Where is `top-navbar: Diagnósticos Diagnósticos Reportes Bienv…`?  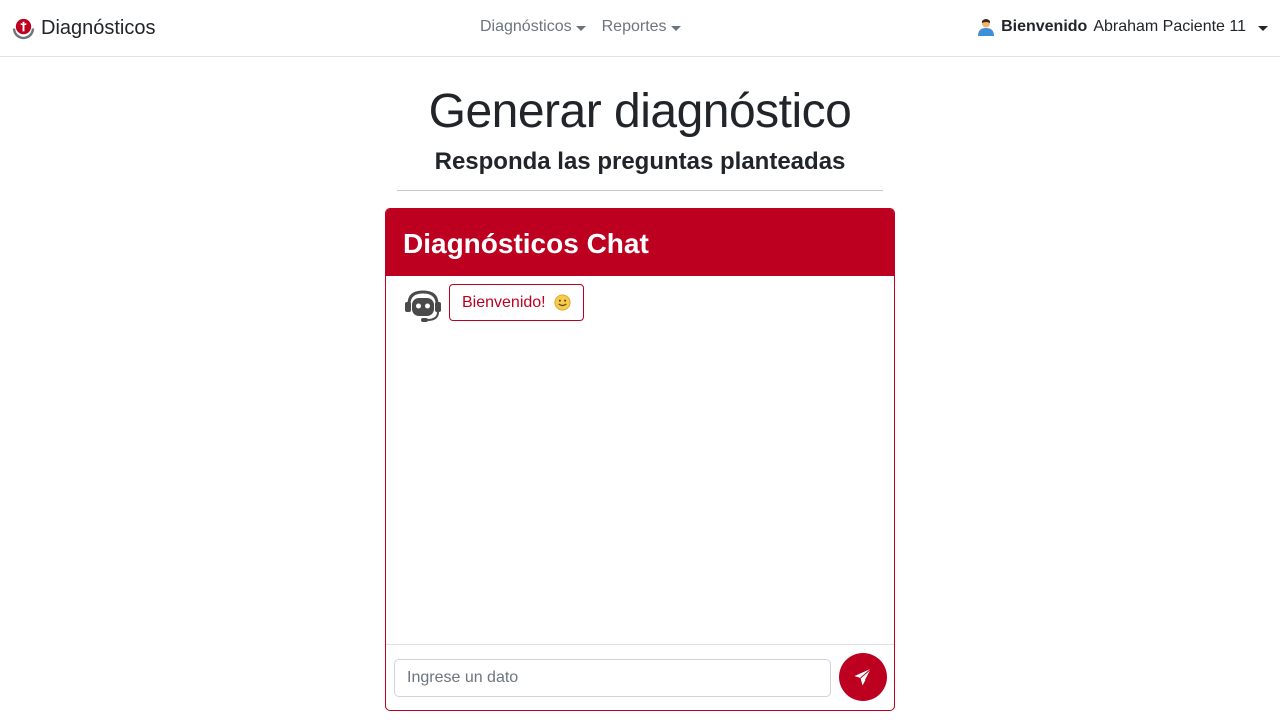
top-navbar: Diagnósticos Diagnósticos Reportes Bienv… is located at coordinates (640, 28).